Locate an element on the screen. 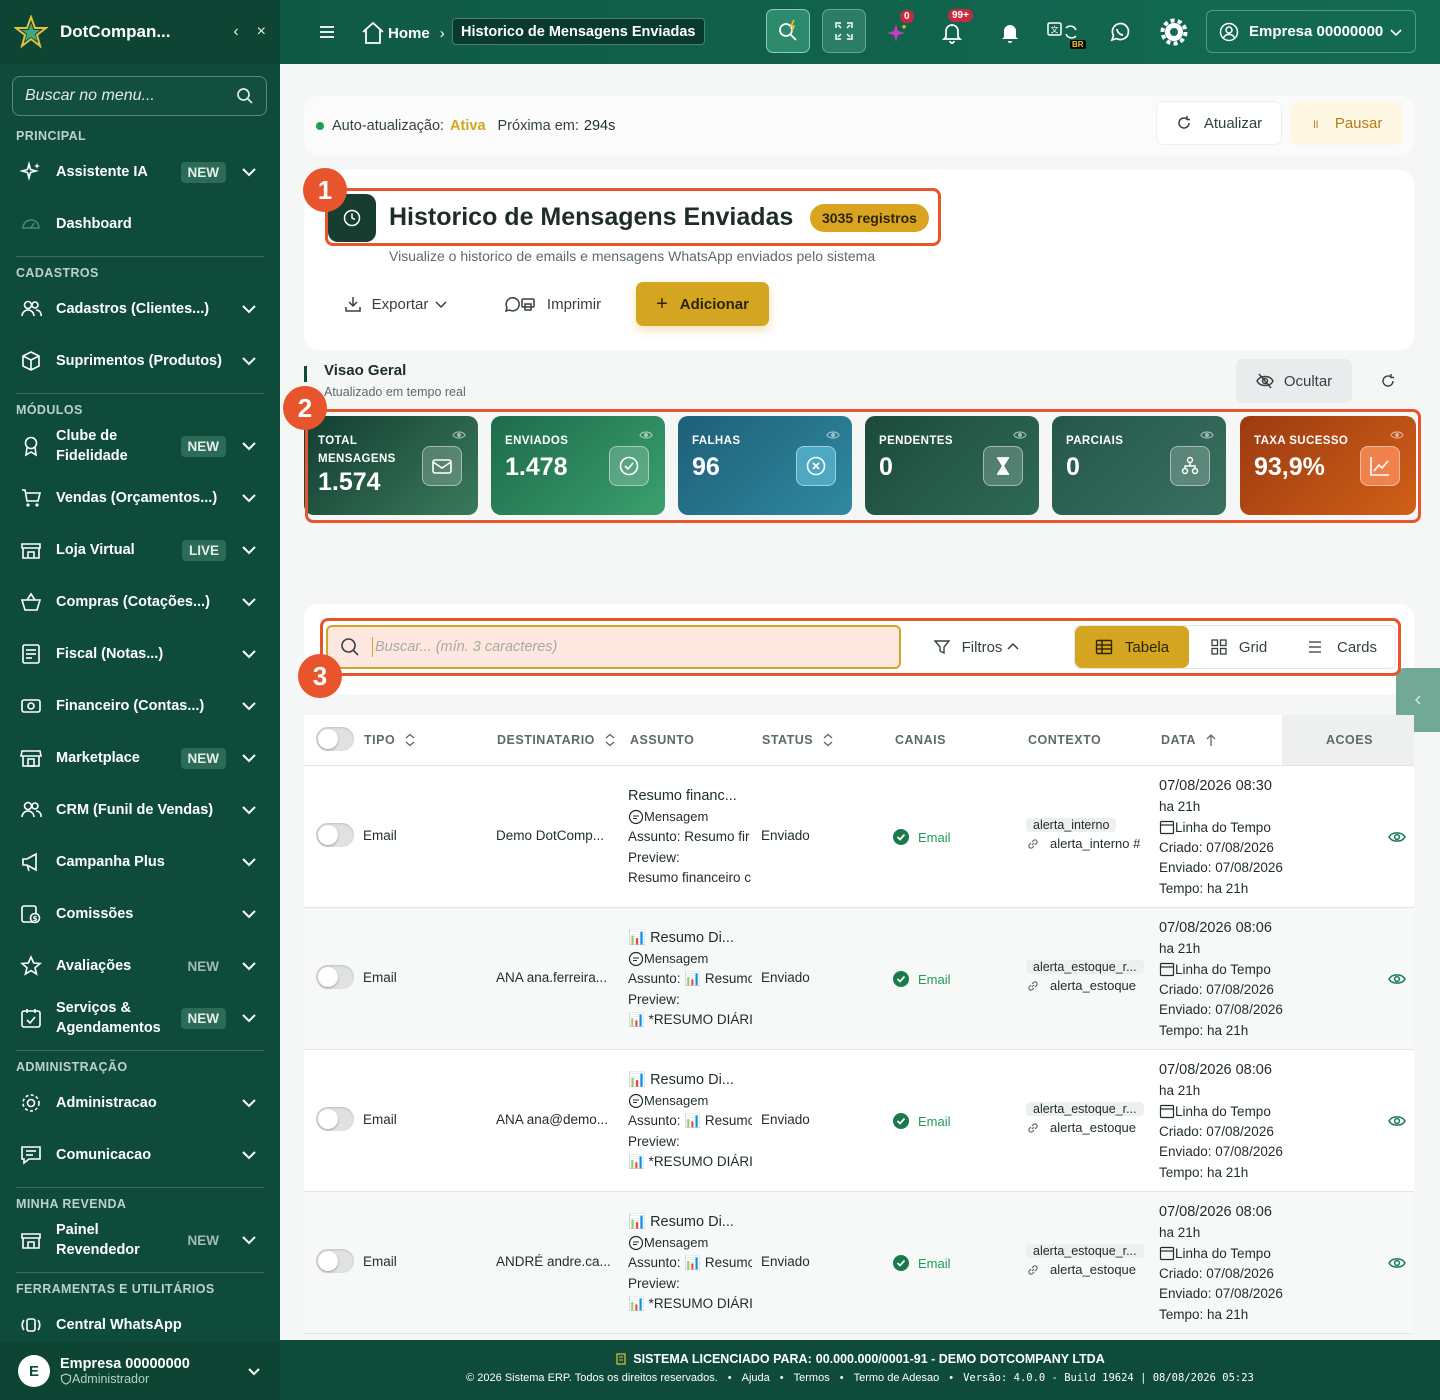 This screenshot has width=1440, height=1400. sidebar-item-assistente-ia: Assistente IA NEW is located at coordinates (140, 172).